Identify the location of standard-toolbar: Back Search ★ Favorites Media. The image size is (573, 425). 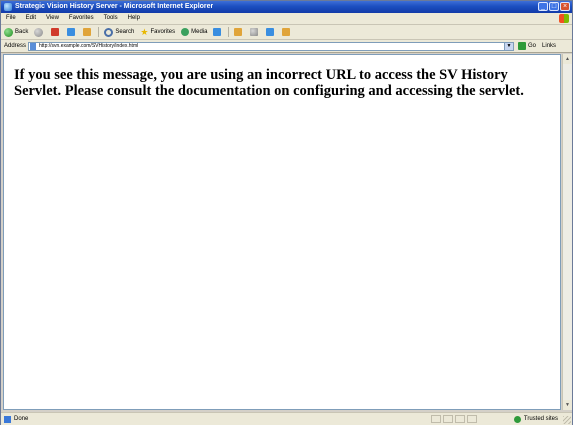
(286, 32).